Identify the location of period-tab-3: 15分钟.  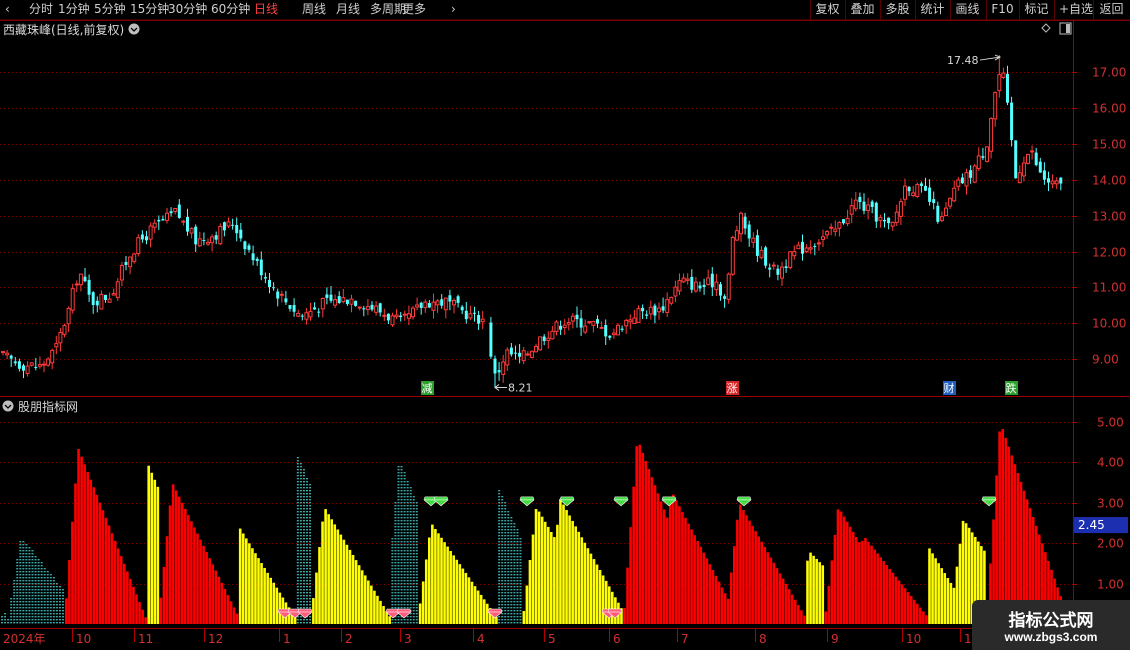
(149, 9).